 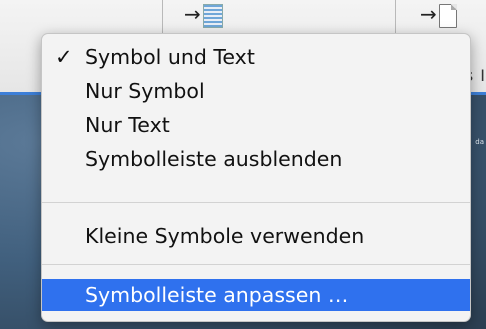 I want to click on document-icon, so click(x=447, y=16).